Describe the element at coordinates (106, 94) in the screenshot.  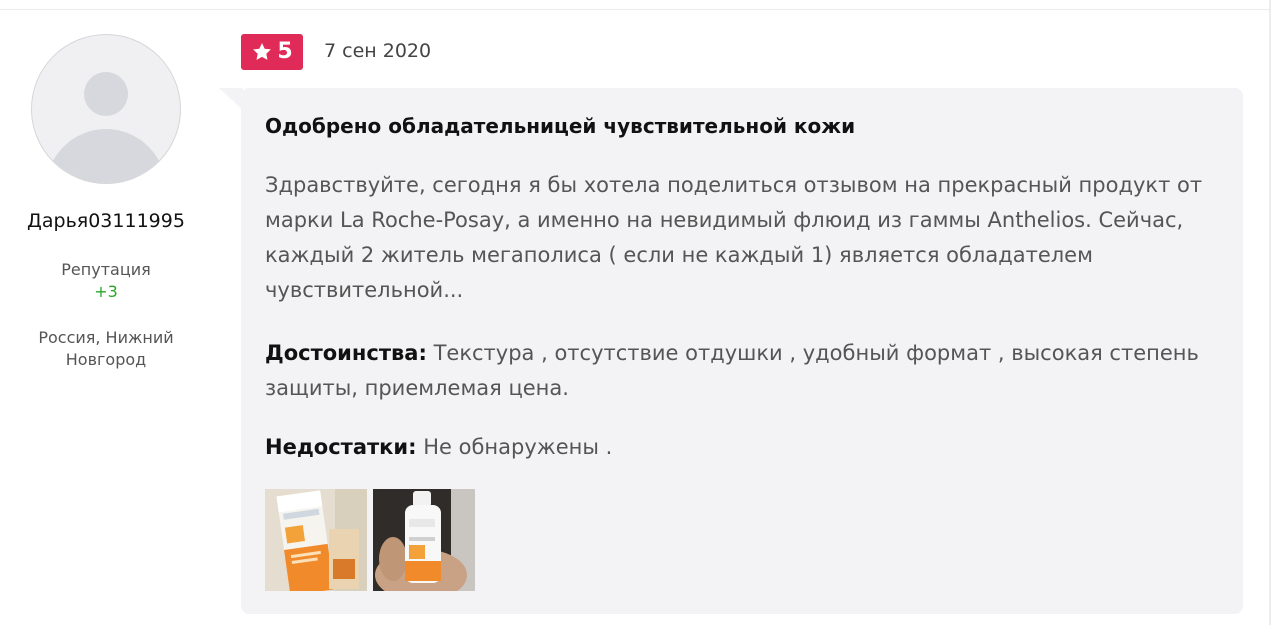
I see `avatar-head-shape` at that location.